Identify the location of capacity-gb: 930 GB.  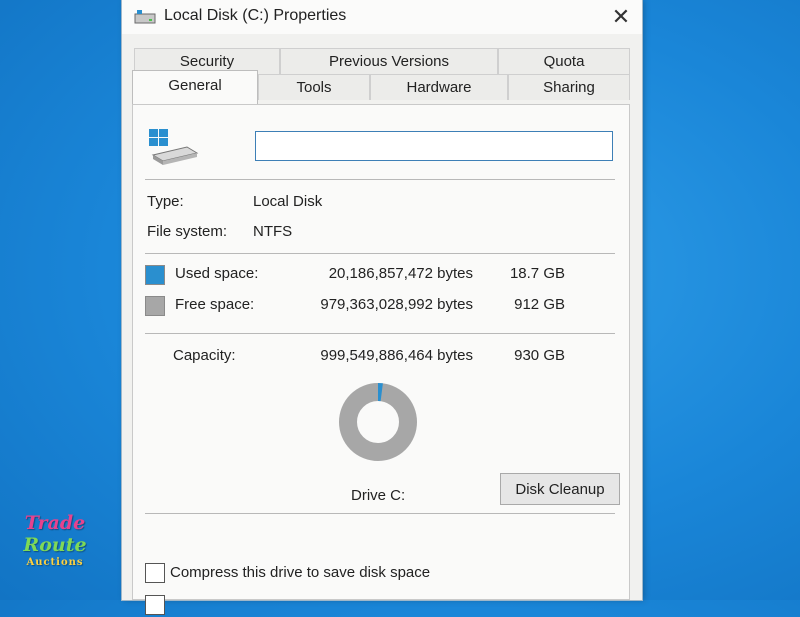
(539, 355).